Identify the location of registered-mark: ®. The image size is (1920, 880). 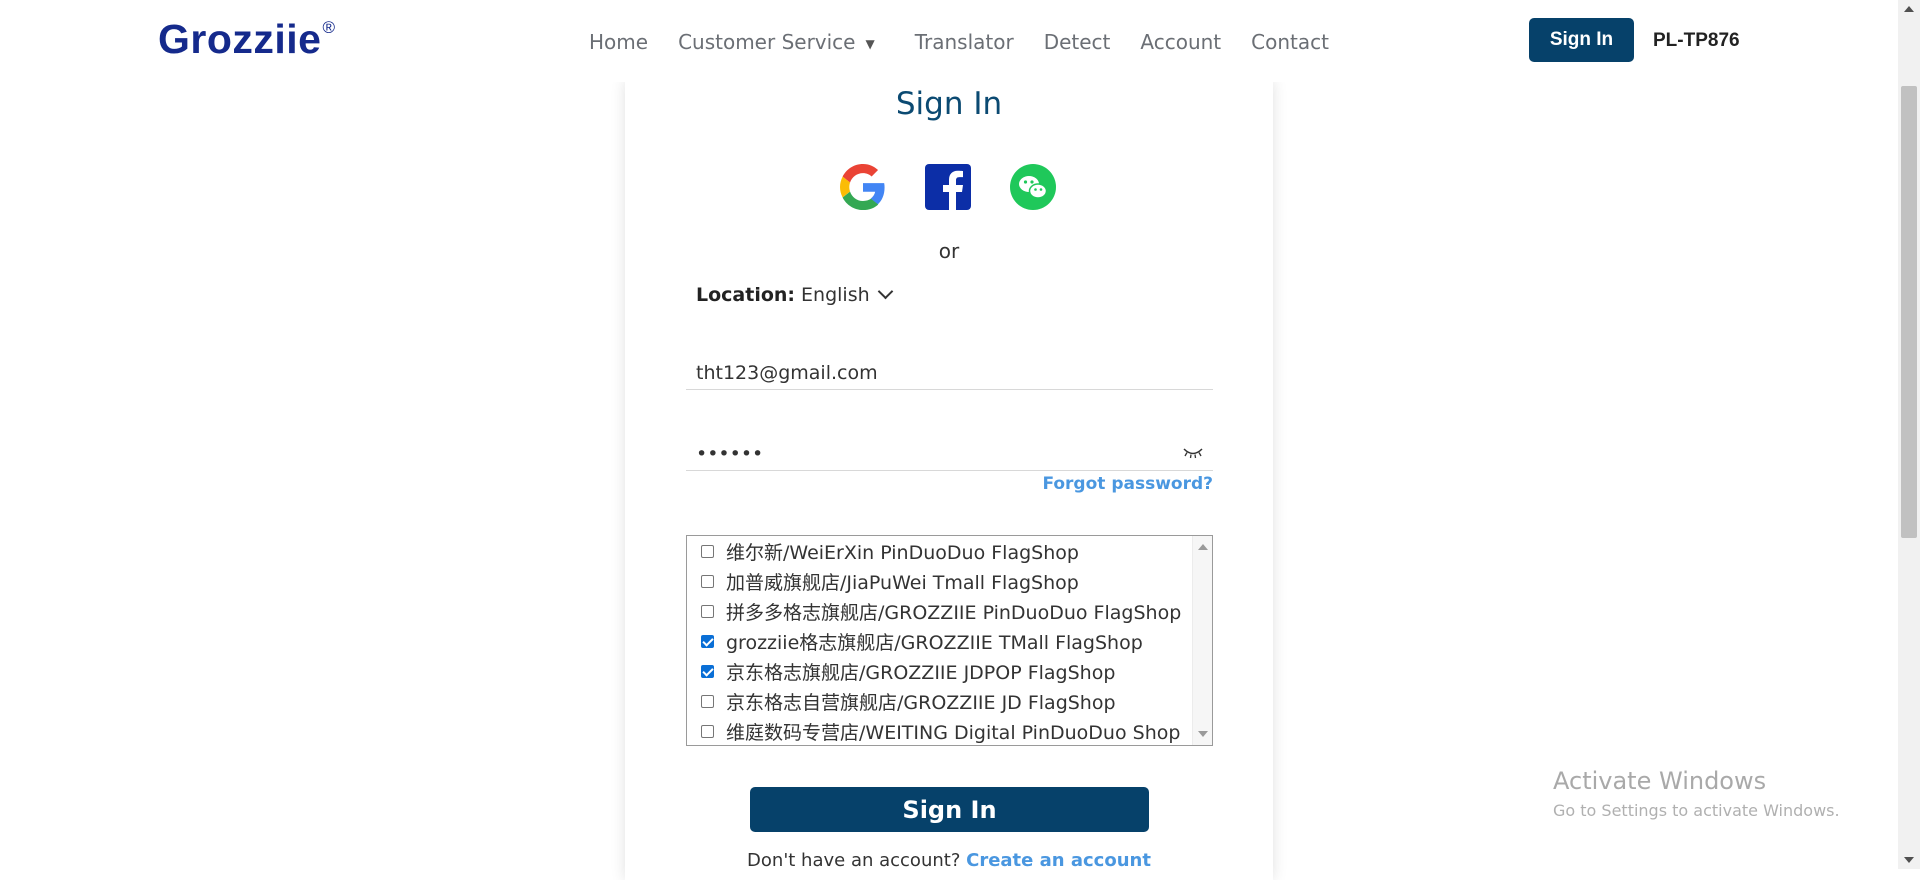
(329, 27).